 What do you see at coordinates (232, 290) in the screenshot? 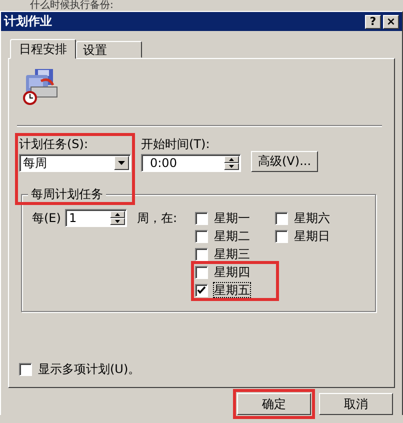
I see `checkbox-label: 星期五` at bounding box center [232, 290].